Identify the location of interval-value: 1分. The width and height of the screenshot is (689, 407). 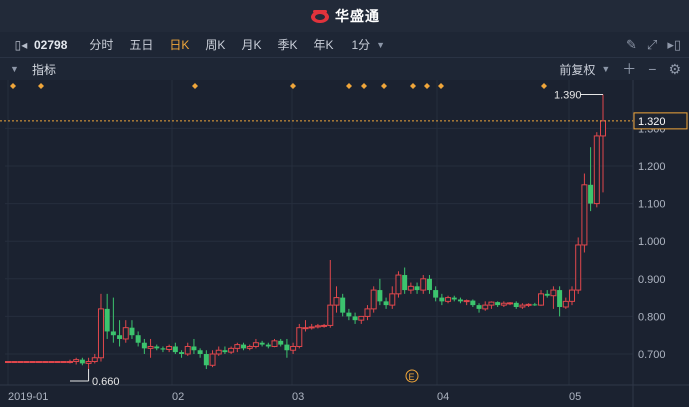
(361, 45).